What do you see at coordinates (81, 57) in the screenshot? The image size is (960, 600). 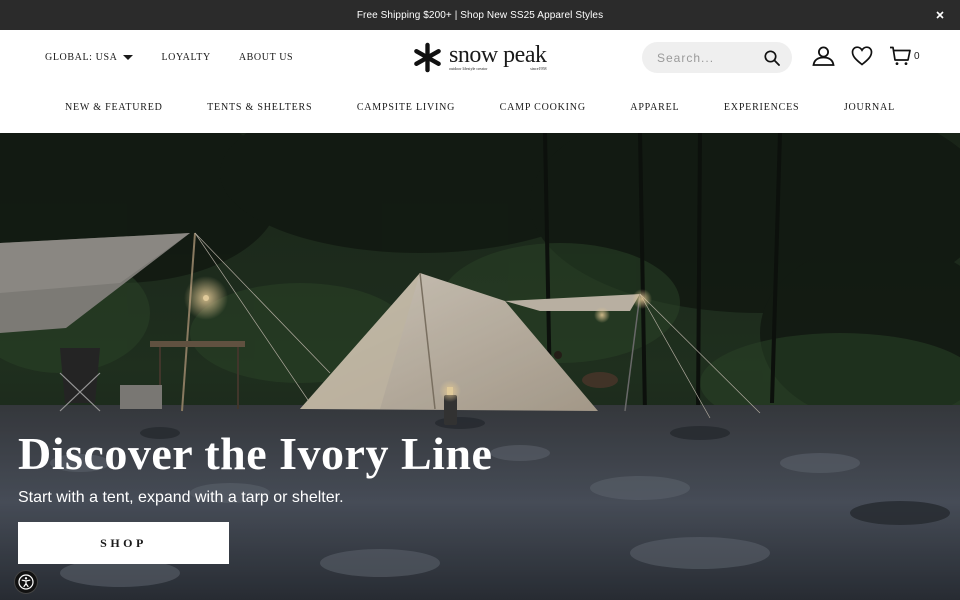 I see `region-label: GLOBAL: USA` at bounding box center [81, 57].